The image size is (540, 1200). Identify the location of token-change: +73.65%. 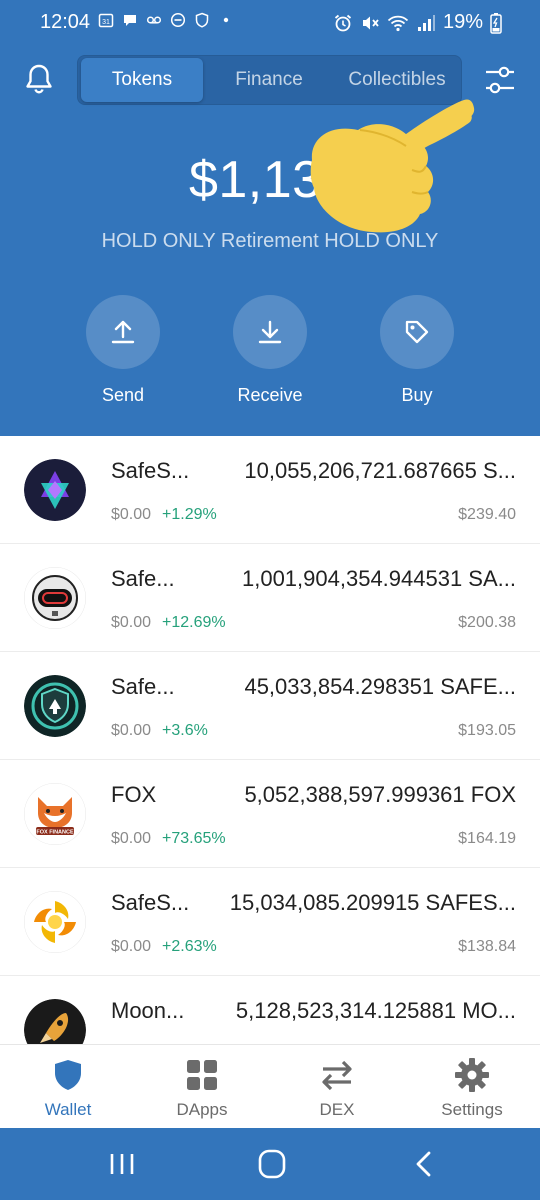
(194, 838).